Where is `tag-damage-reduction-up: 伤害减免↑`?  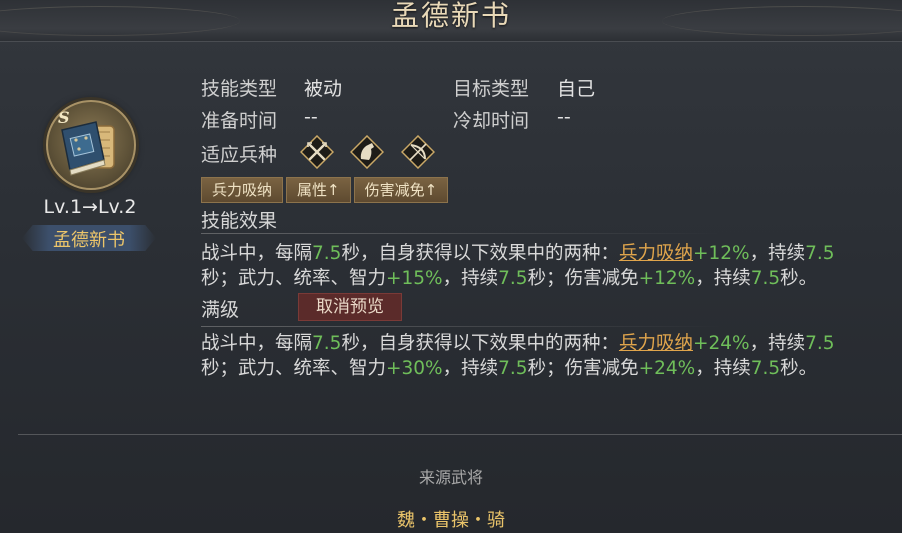
tag-damage-reduction-up: 伤害减免↑ is located at coordinates (401, 190).